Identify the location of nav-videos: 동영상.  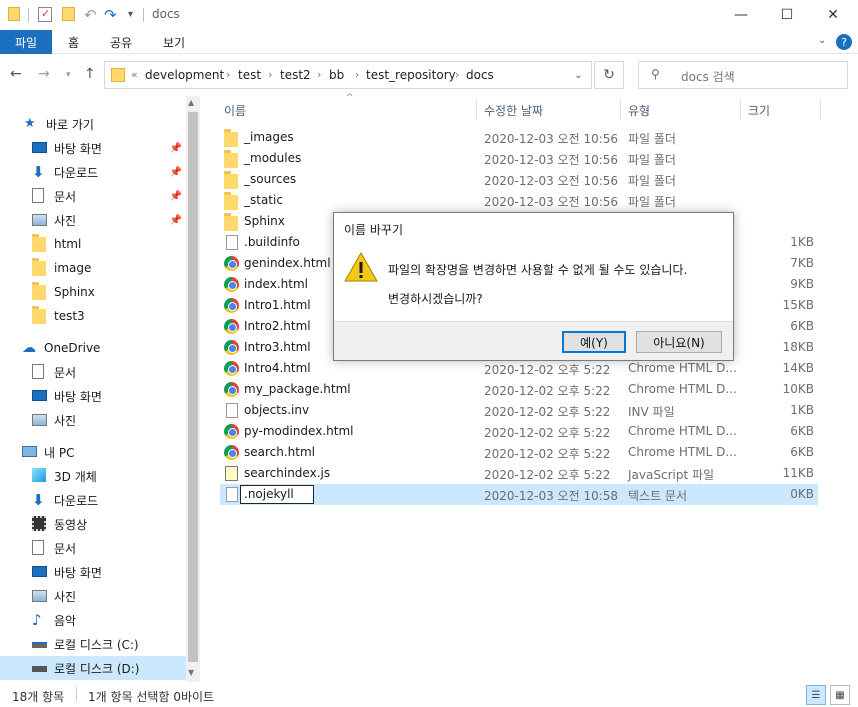
(100, 524).